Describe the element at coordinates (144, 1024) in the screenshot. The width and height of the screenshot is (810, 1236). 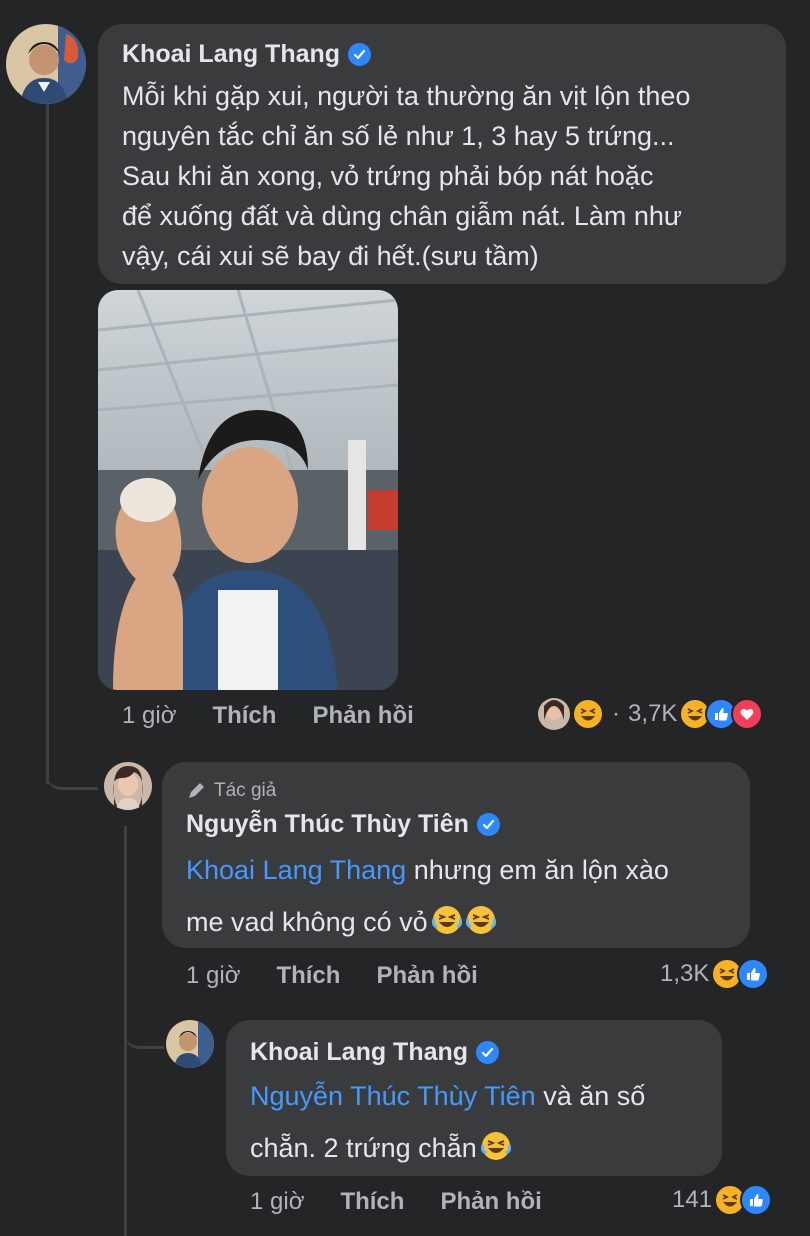
I see `thread-connector-reply2` at that location.